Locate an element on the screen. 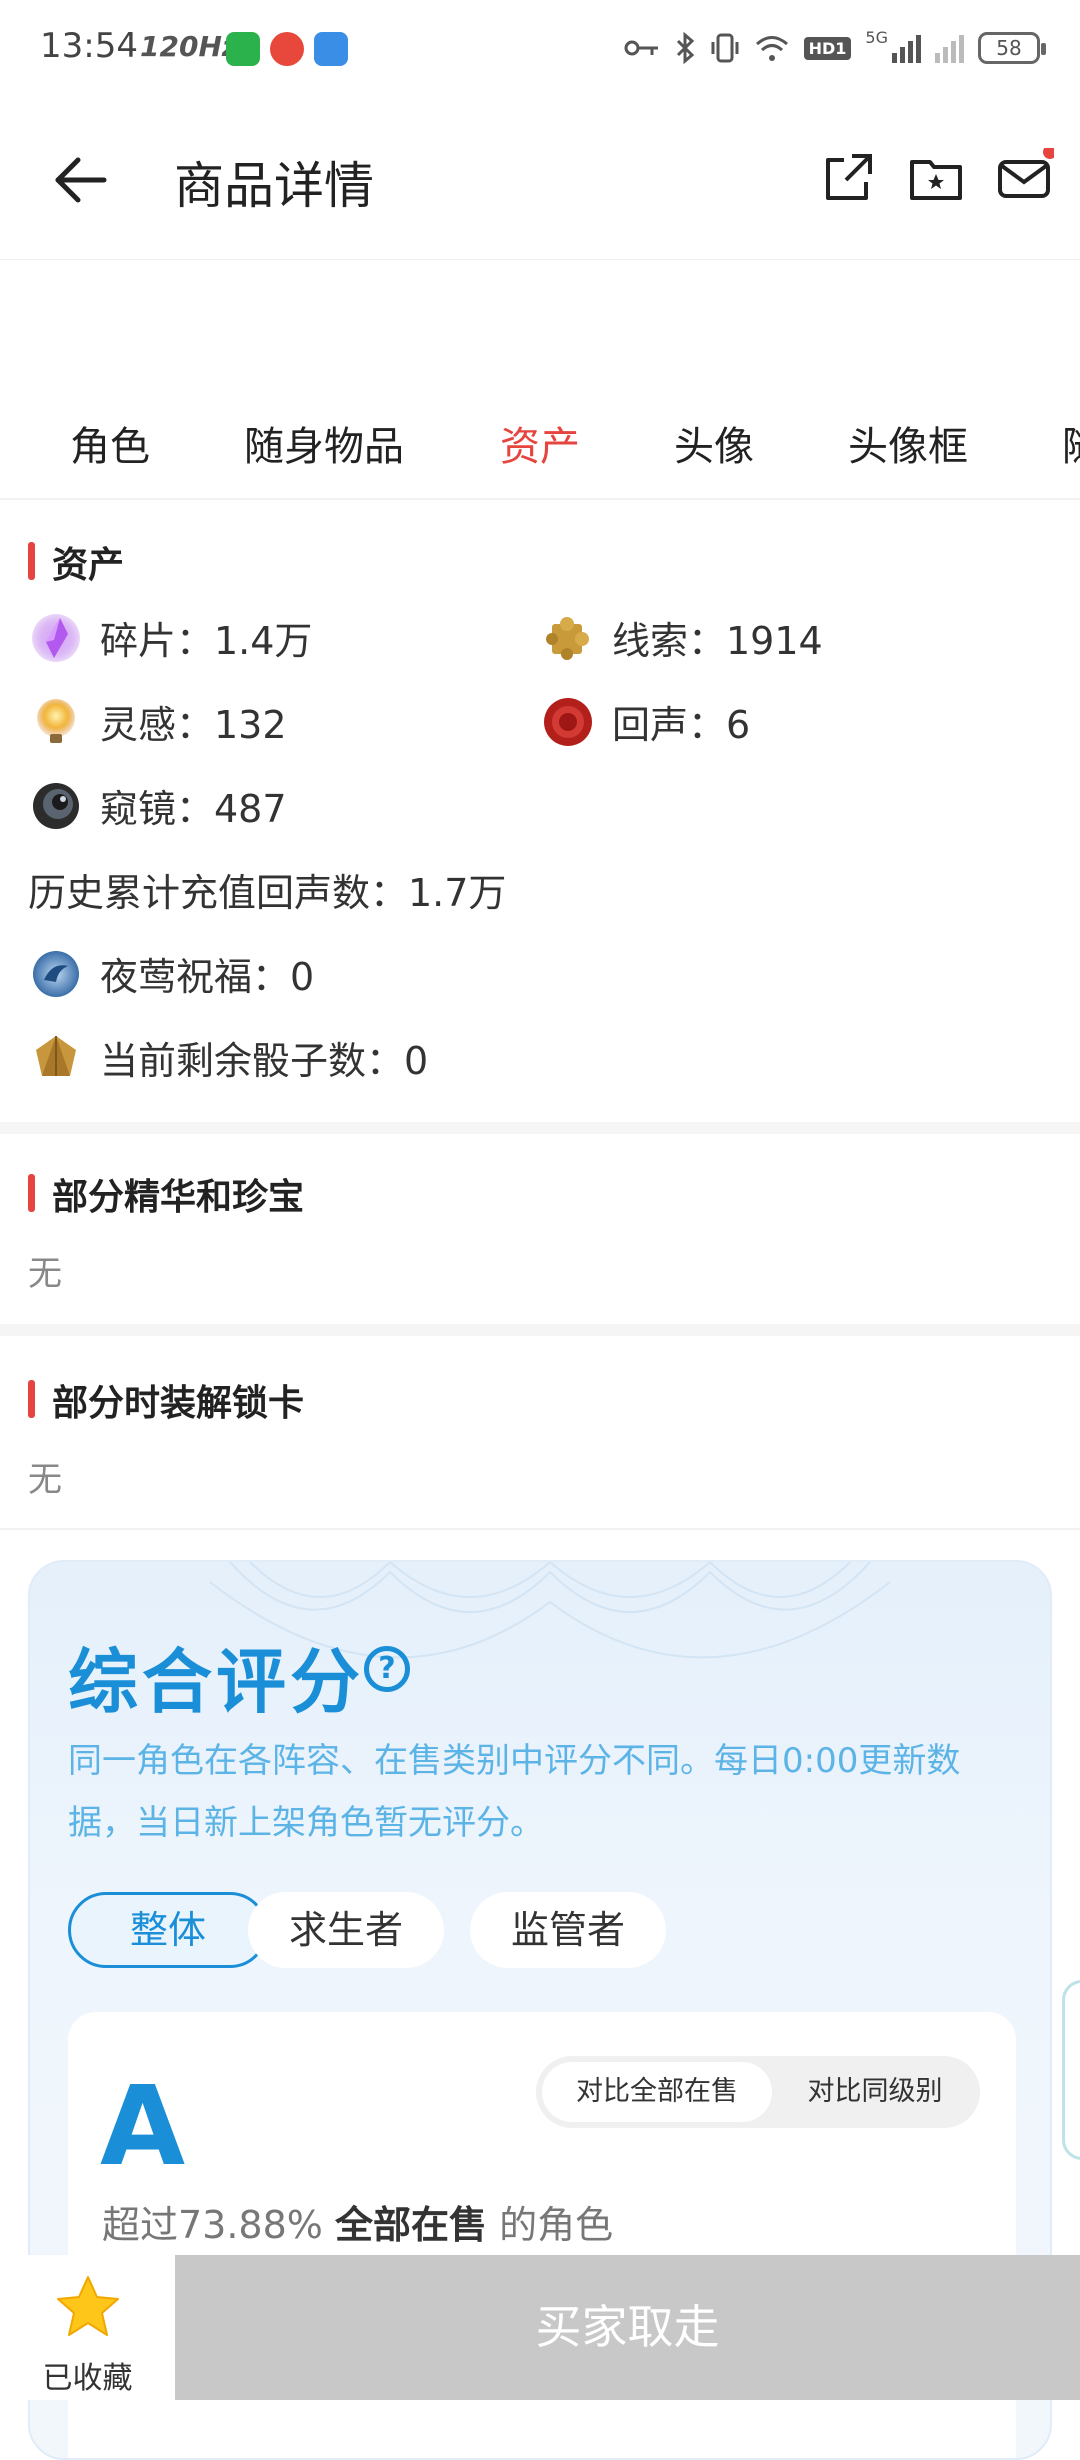 The width and height of the screenshot is (1080, 2460). status-bar: 13:54 120Hz HD1 5G 58 is located at coordinates (540, 50).